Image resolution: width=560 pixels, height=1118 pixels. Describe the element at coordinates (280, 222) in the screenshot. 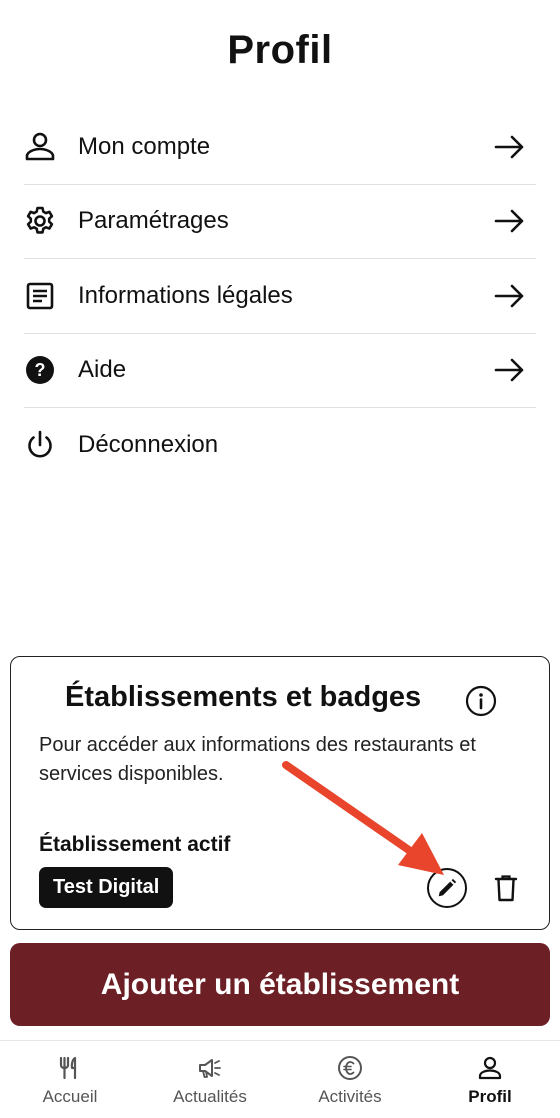

I see `menu-item-parametrages: Paramétrages` at that location.